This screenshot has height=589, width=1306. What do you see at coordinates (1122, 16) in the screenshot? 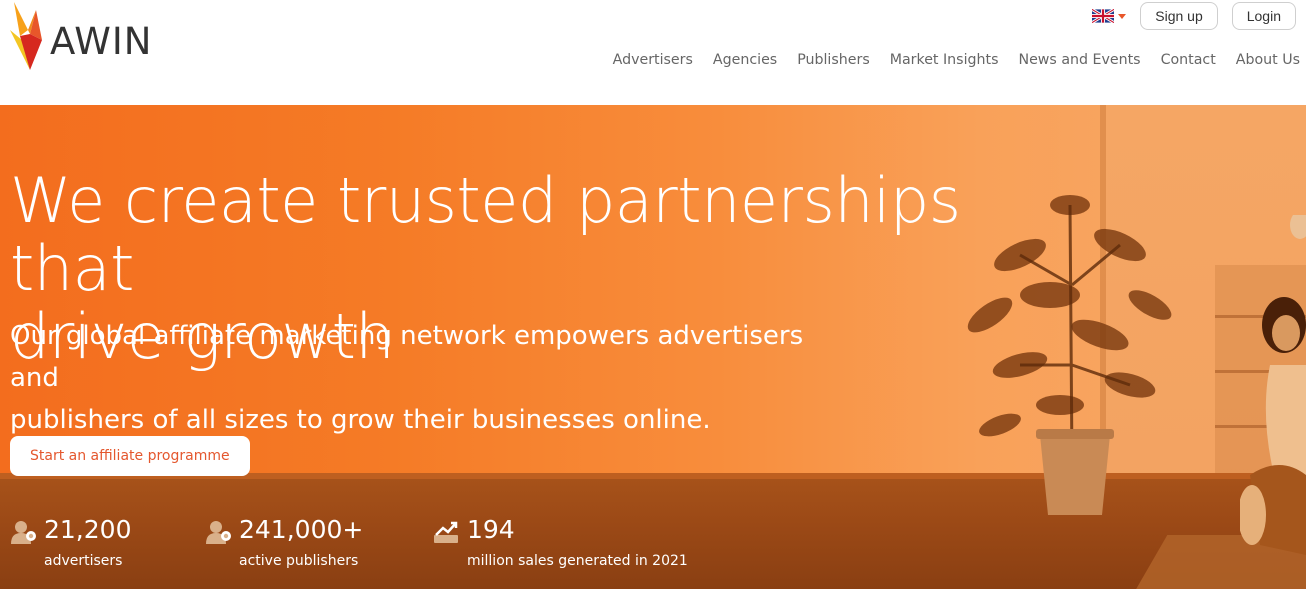
I see `chevron-down-icon` at bounding box center [1122, 16].